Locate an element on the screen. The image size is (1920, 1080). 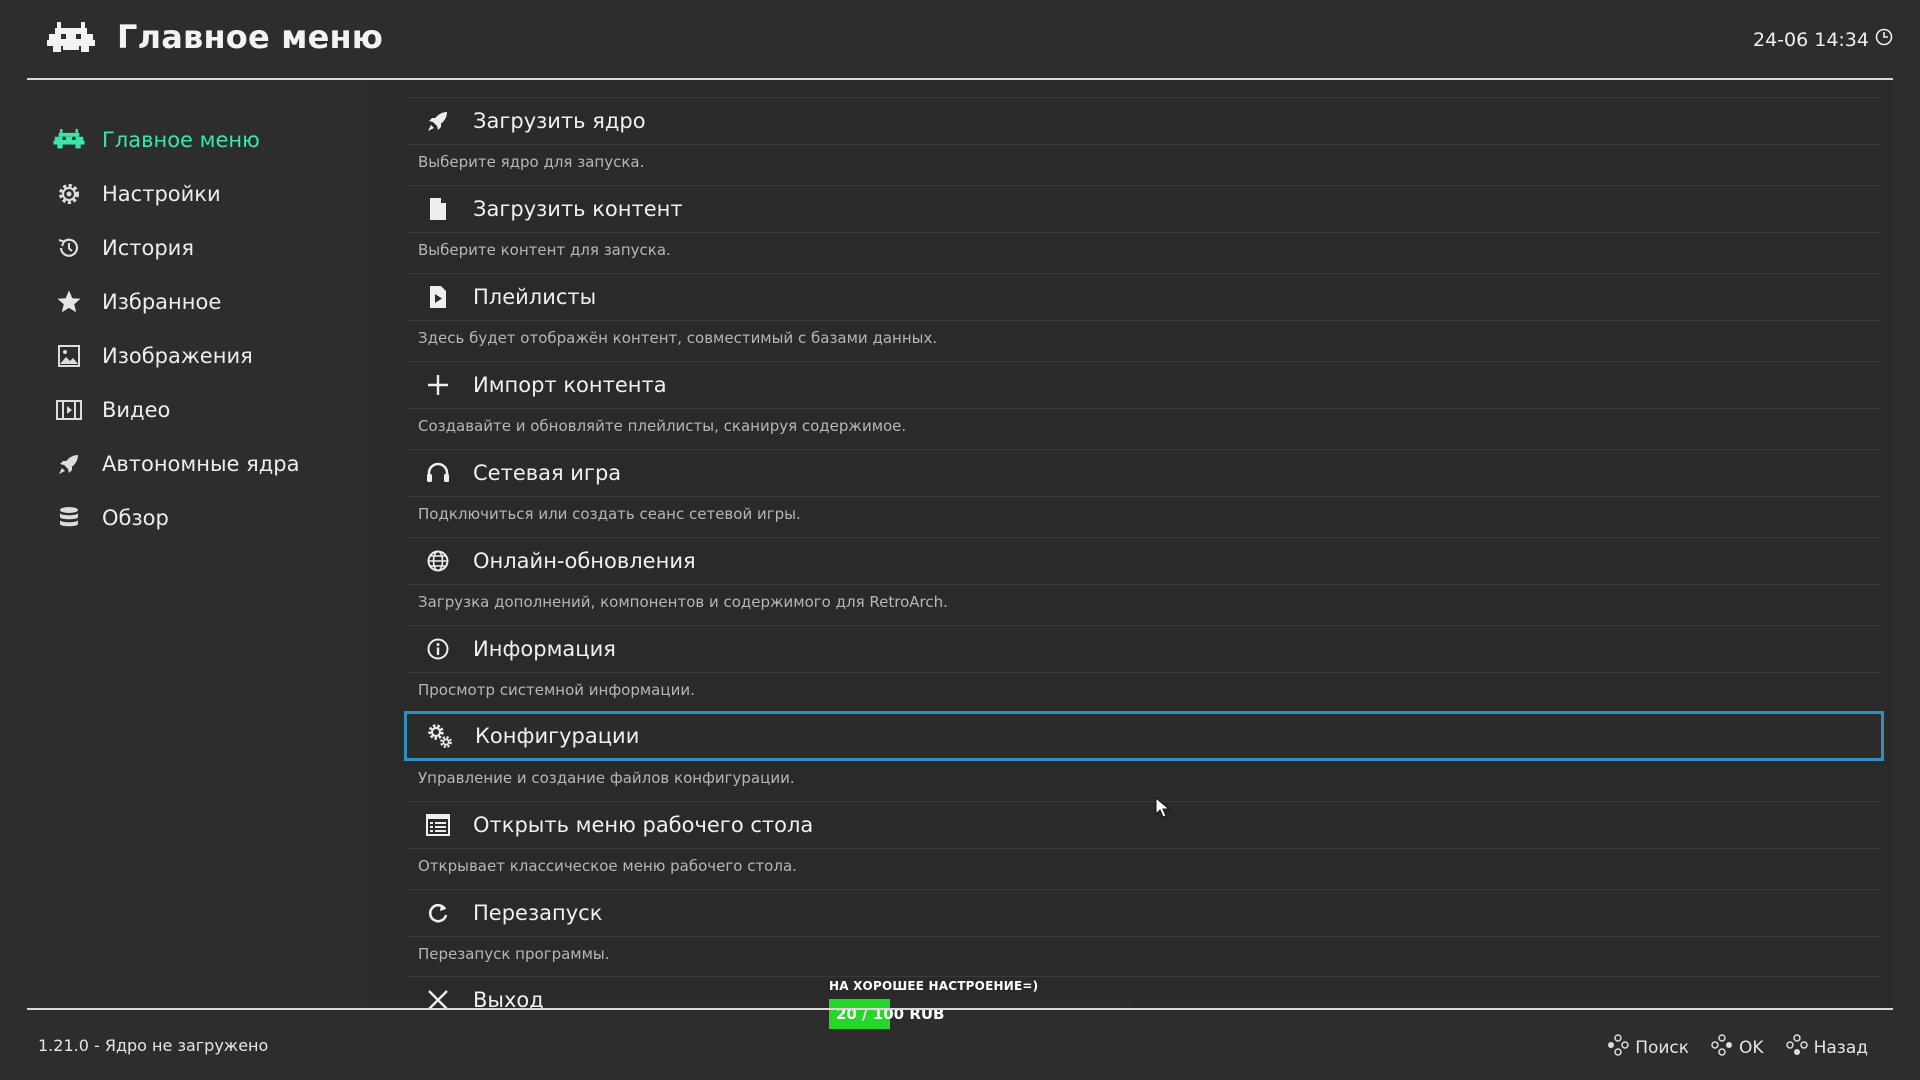
sidebar-item-main-menu: Главное меню is located at coordinates (202, 140).